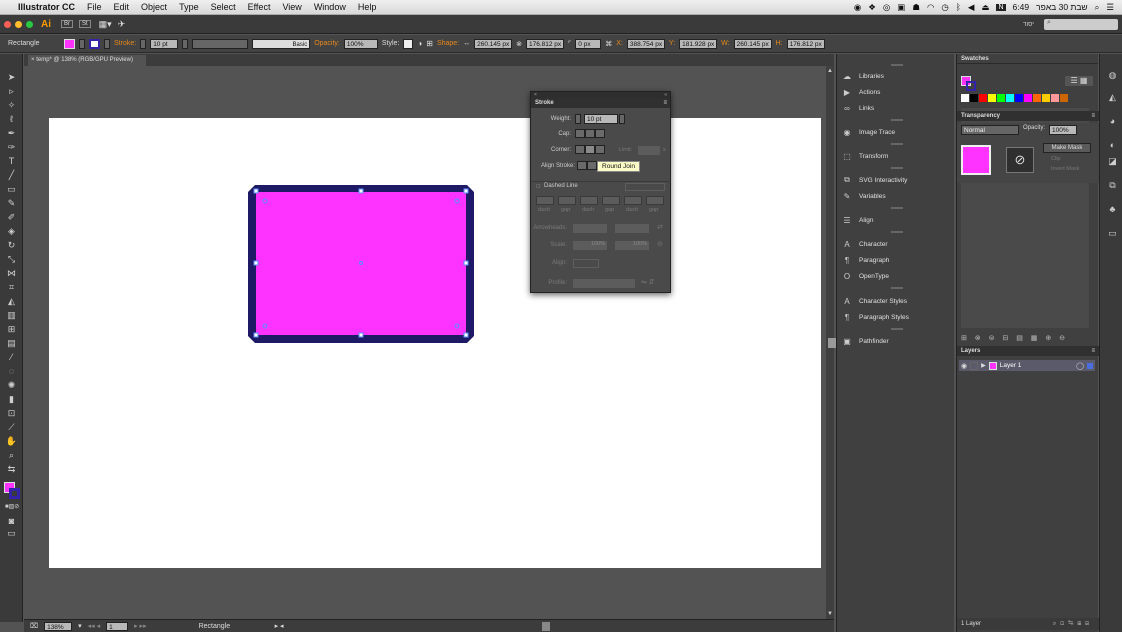 This screenshot has height=632, width=1122. I want to click on pathfinder-panel-button: ▣ Pathfinder, so click(896, 341).